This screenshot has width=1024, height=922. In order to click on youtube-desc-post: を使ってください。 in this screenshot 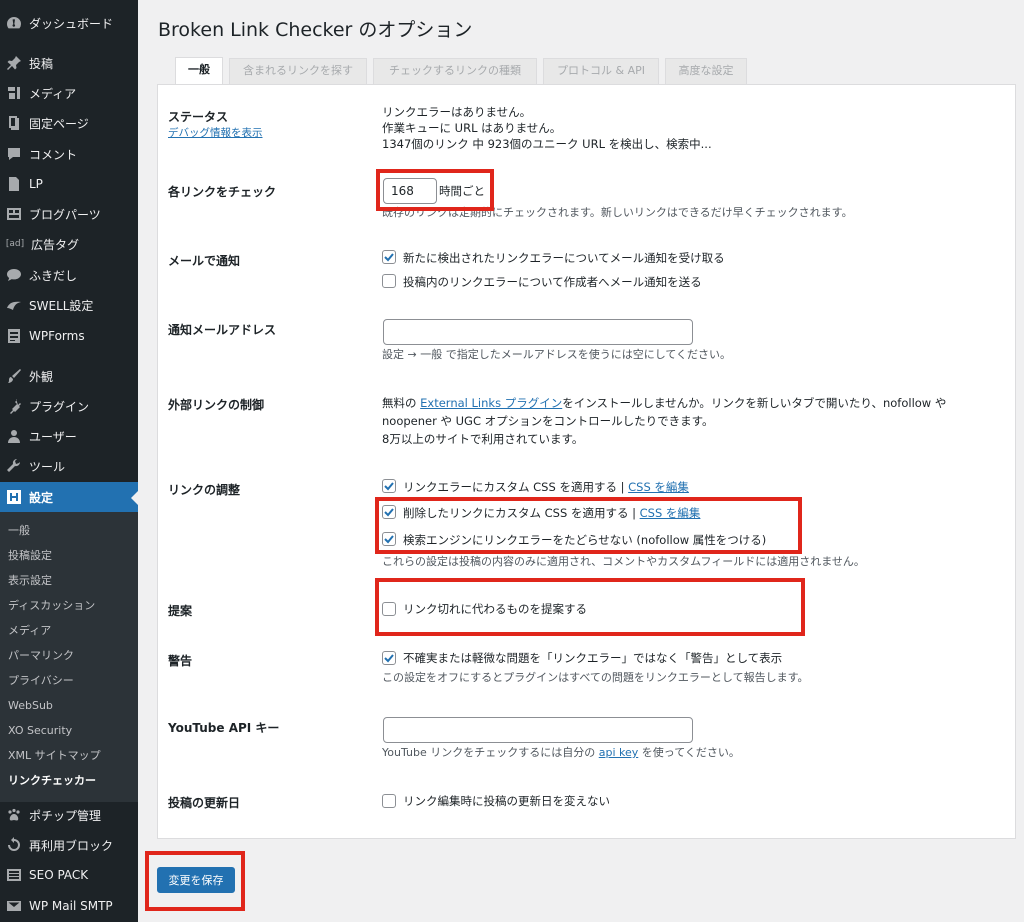, I will do `click(689, 752)`.